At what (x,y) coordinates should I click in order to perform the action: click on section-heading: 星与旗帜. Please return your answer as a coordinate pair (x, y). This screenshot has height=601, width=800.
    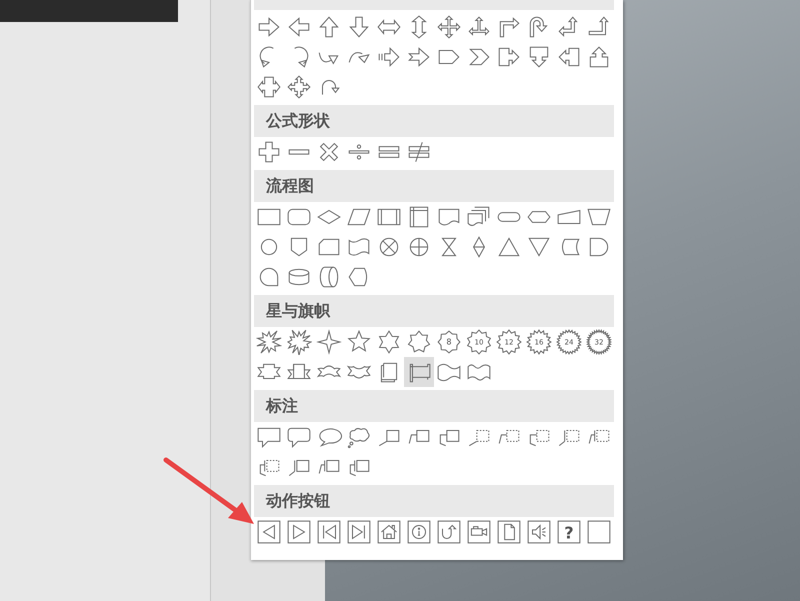
    Looking at the image, I should click on (434, 311).